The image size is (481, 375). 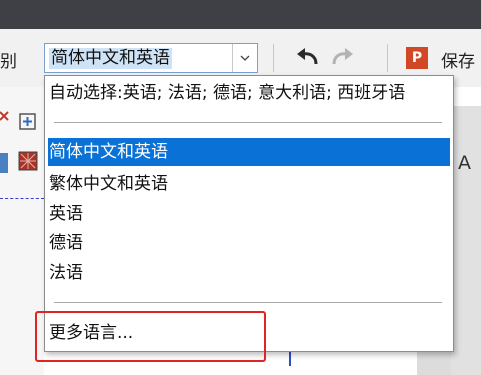 I want to click on pattern-icon, so click(x=28, y=163).